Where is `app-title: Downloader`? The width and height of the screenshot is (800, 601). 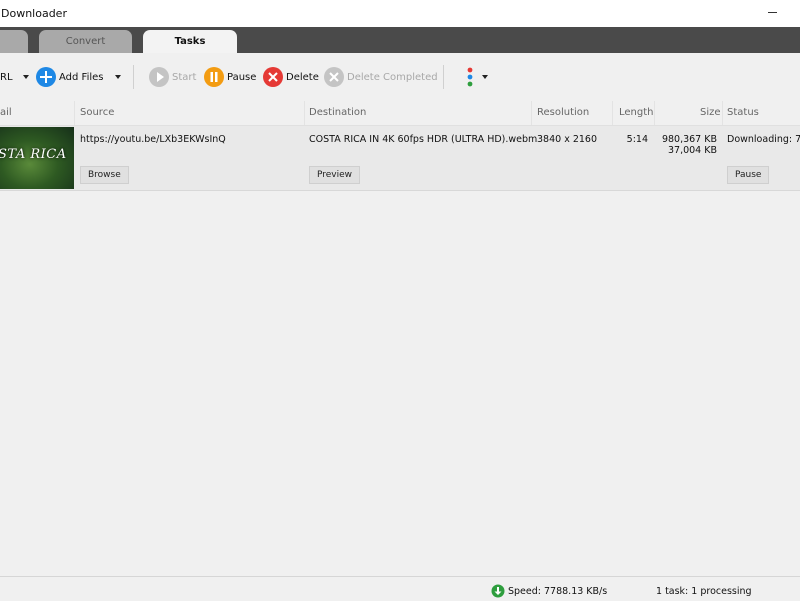
app-title: Downloader is located at coordinates (34, 13).